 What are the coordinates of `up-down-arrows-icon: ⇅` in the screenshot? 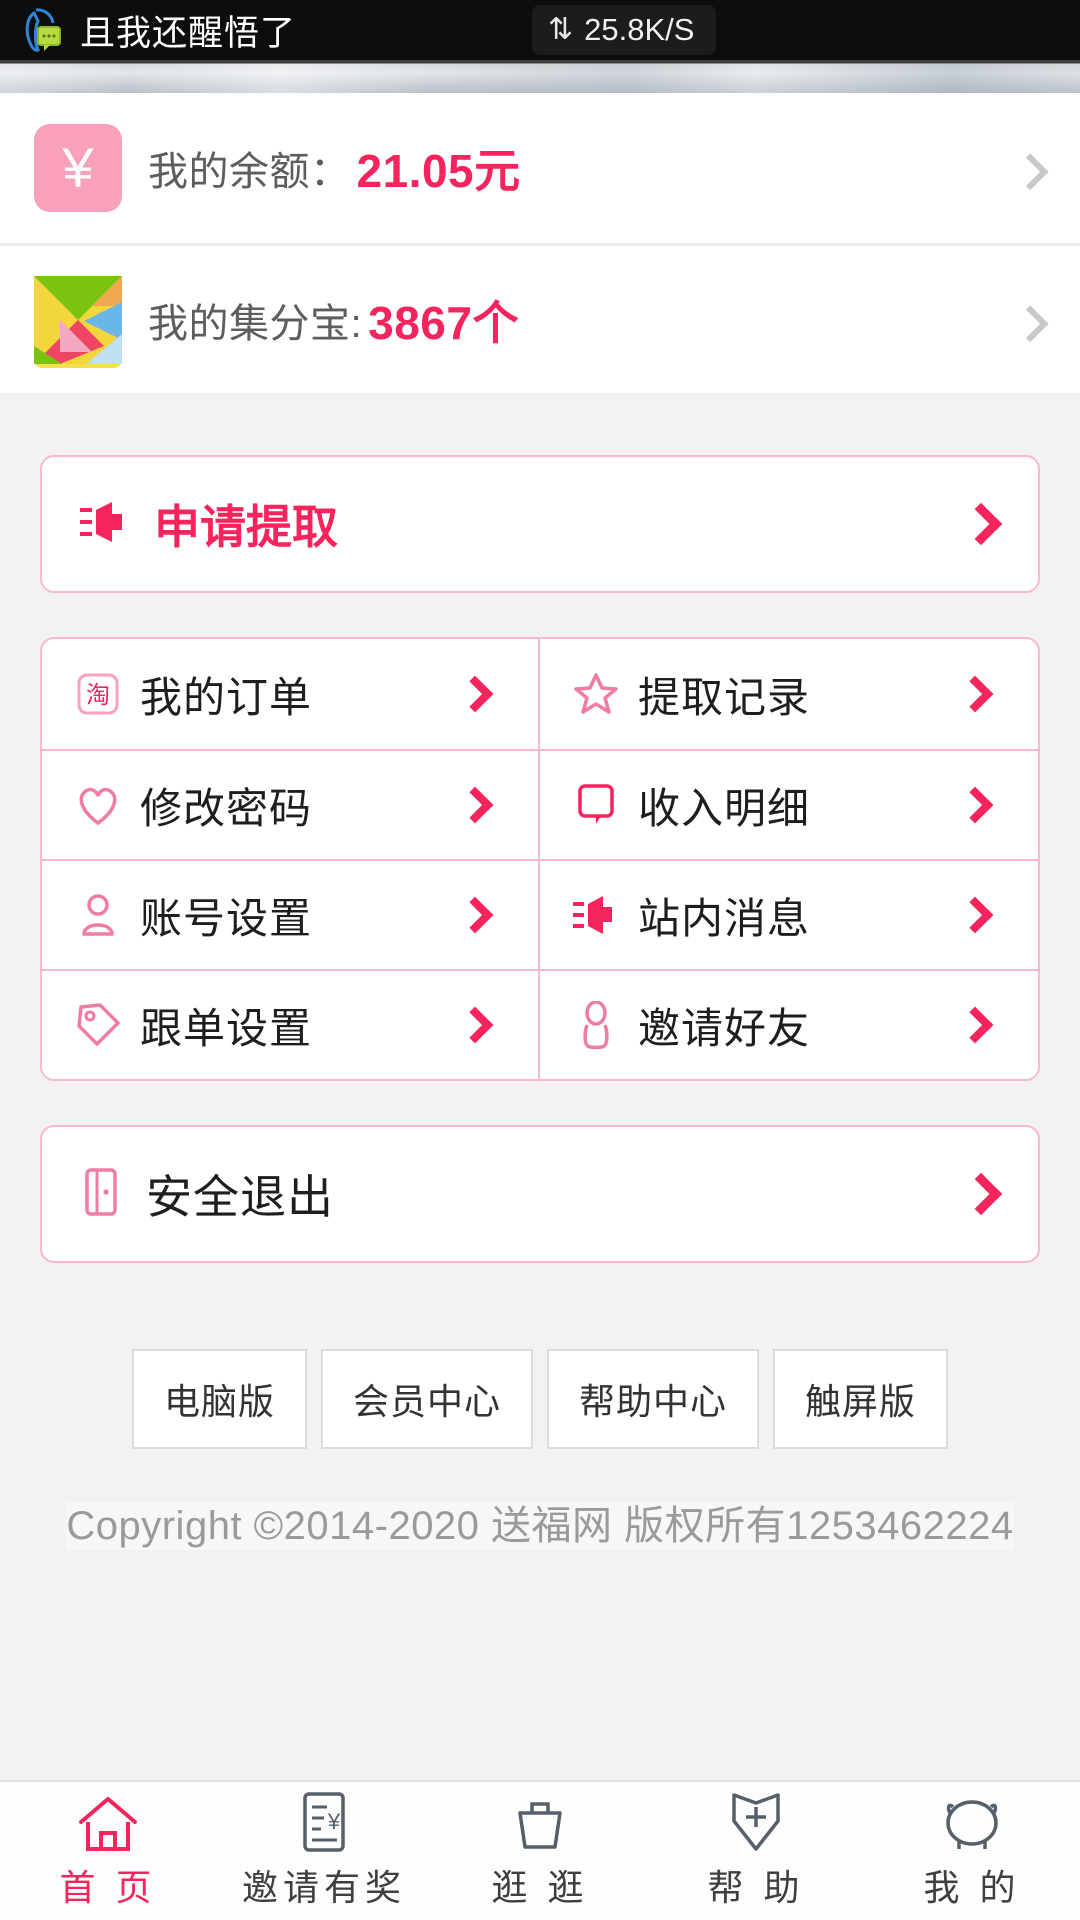 It's located at (560, 29).